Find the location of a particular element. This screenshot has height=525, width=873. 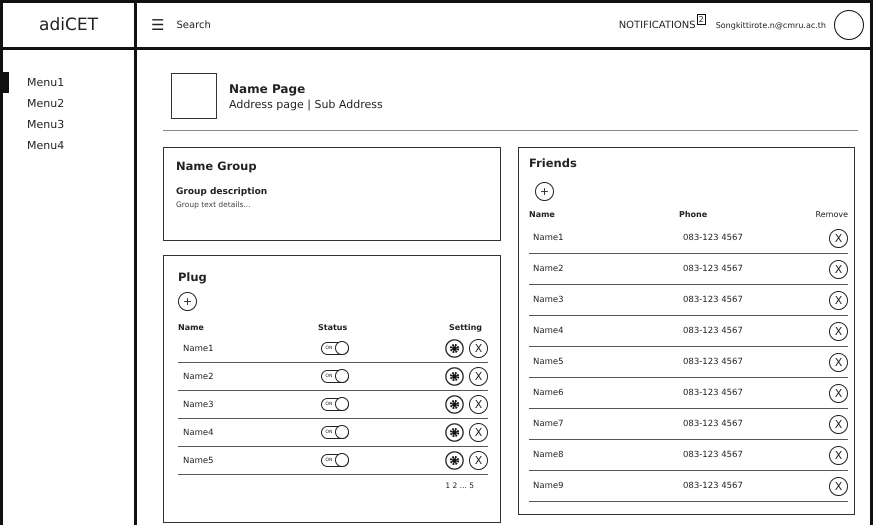

sidebar-item: Menu2 is located at coordinates (68, 103).